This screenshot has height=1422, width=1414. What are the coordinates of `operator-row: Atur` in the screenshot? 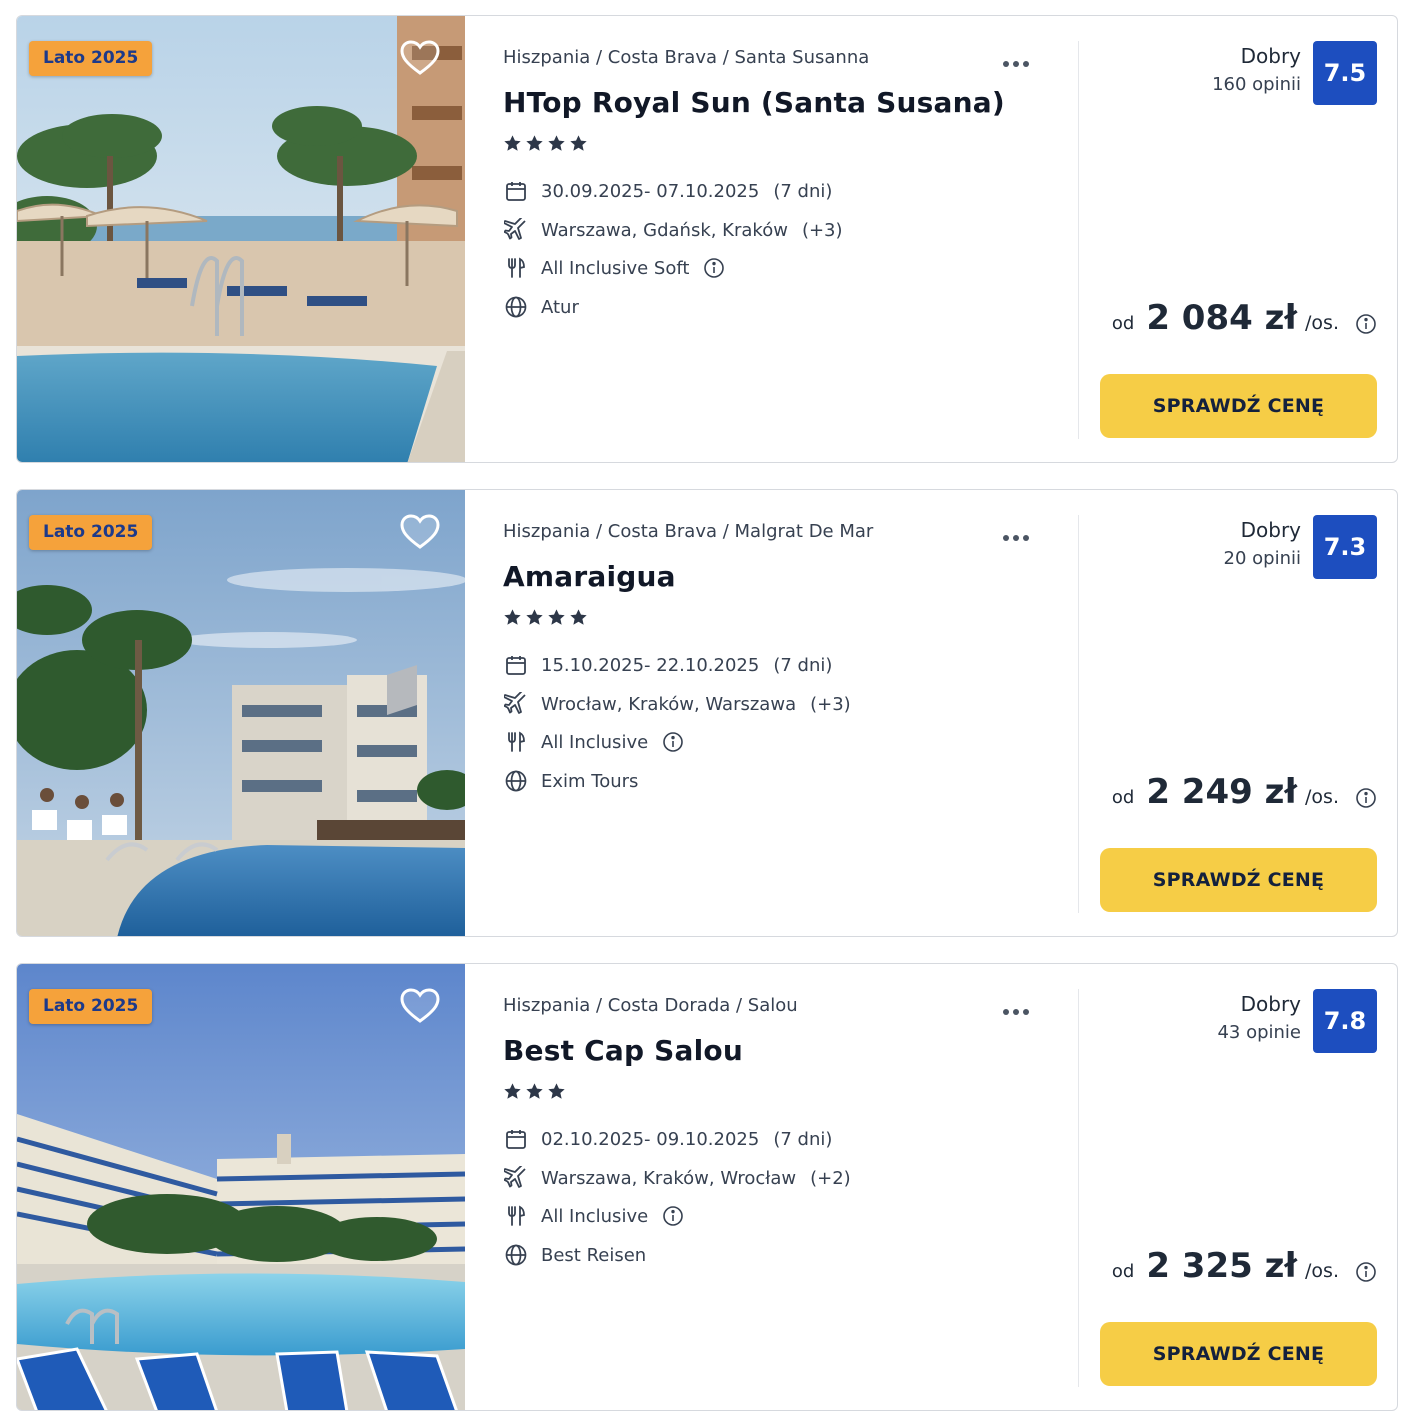 It's located at (541, 307).